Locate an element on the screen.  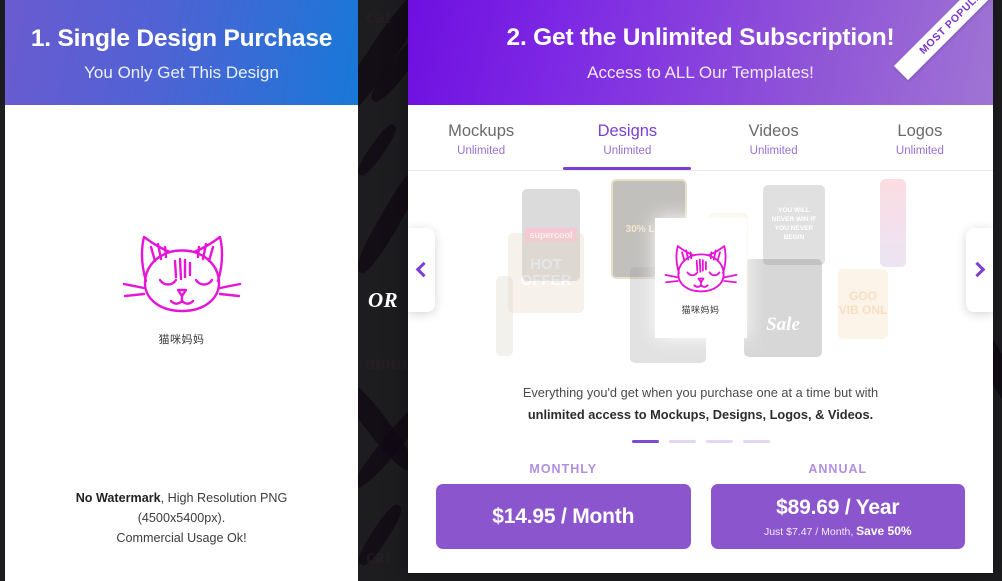
carousel-prev-button is located at coordinates (421, 269).